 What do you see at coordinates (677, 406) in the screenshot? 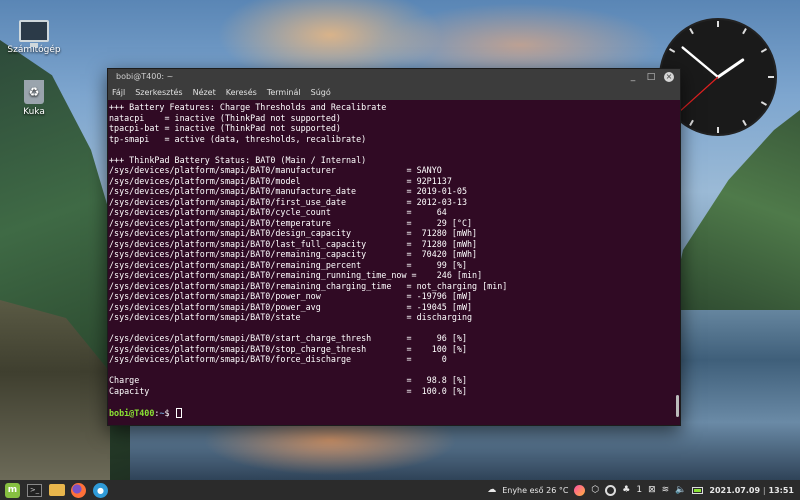
I see `scrollbar-thumb` at bounding box center [677, 406].